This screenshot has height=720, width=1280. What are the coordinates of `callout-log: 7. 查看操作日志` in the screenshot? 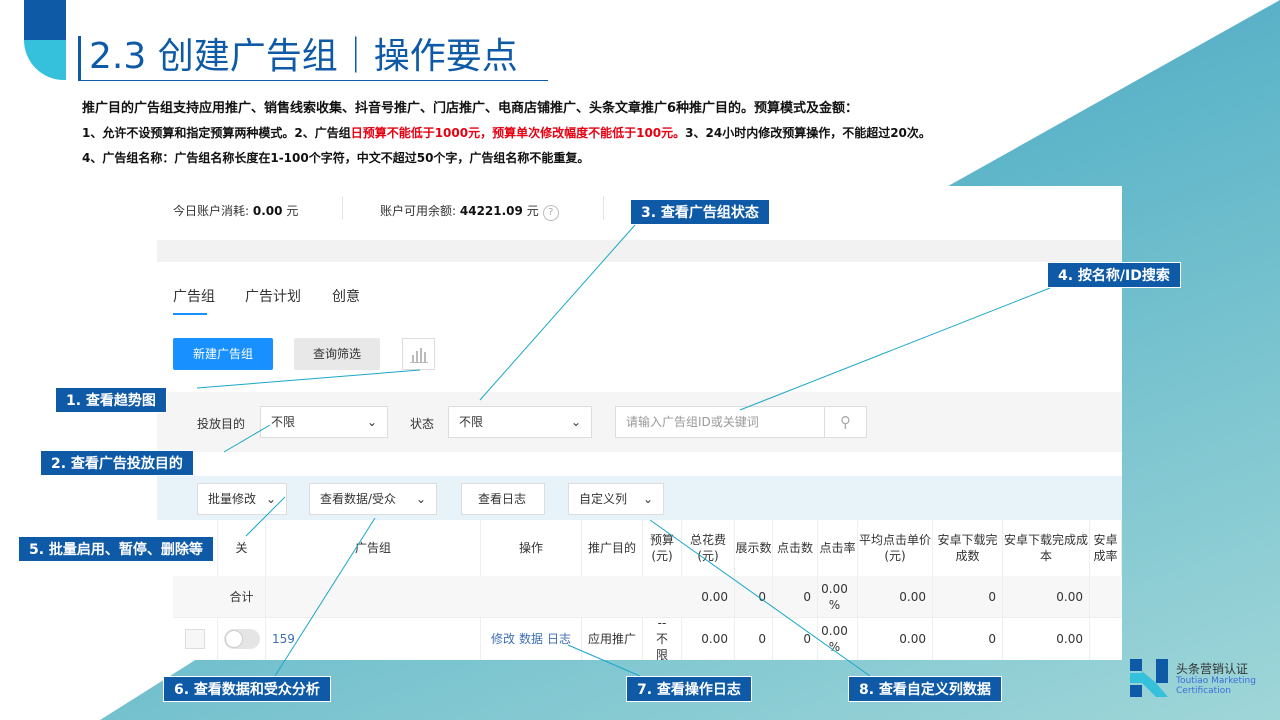 It's located at (689, 689).